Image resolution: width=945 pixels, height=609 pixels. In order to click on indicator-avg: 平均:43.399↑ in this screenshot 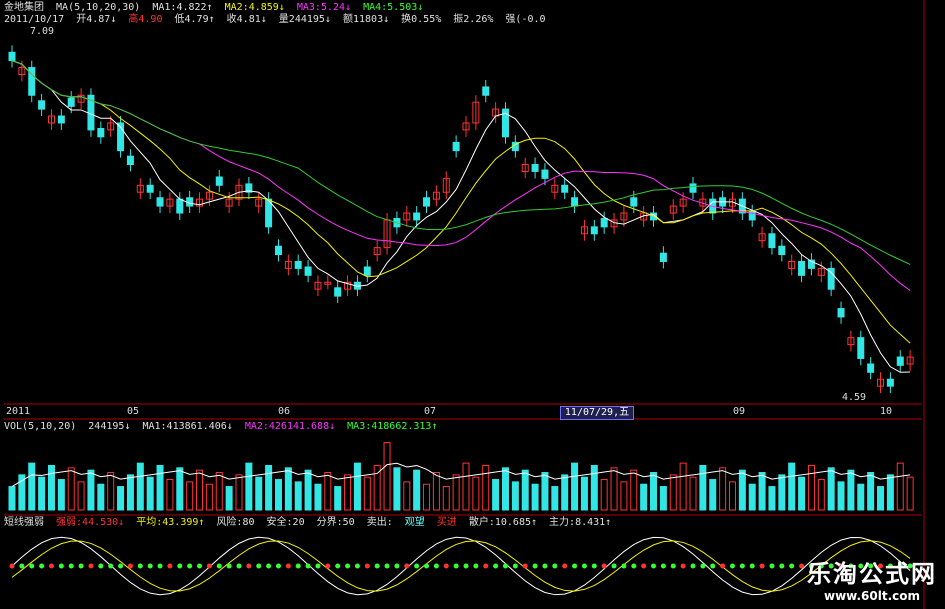, I will do `click(170, 522)`.